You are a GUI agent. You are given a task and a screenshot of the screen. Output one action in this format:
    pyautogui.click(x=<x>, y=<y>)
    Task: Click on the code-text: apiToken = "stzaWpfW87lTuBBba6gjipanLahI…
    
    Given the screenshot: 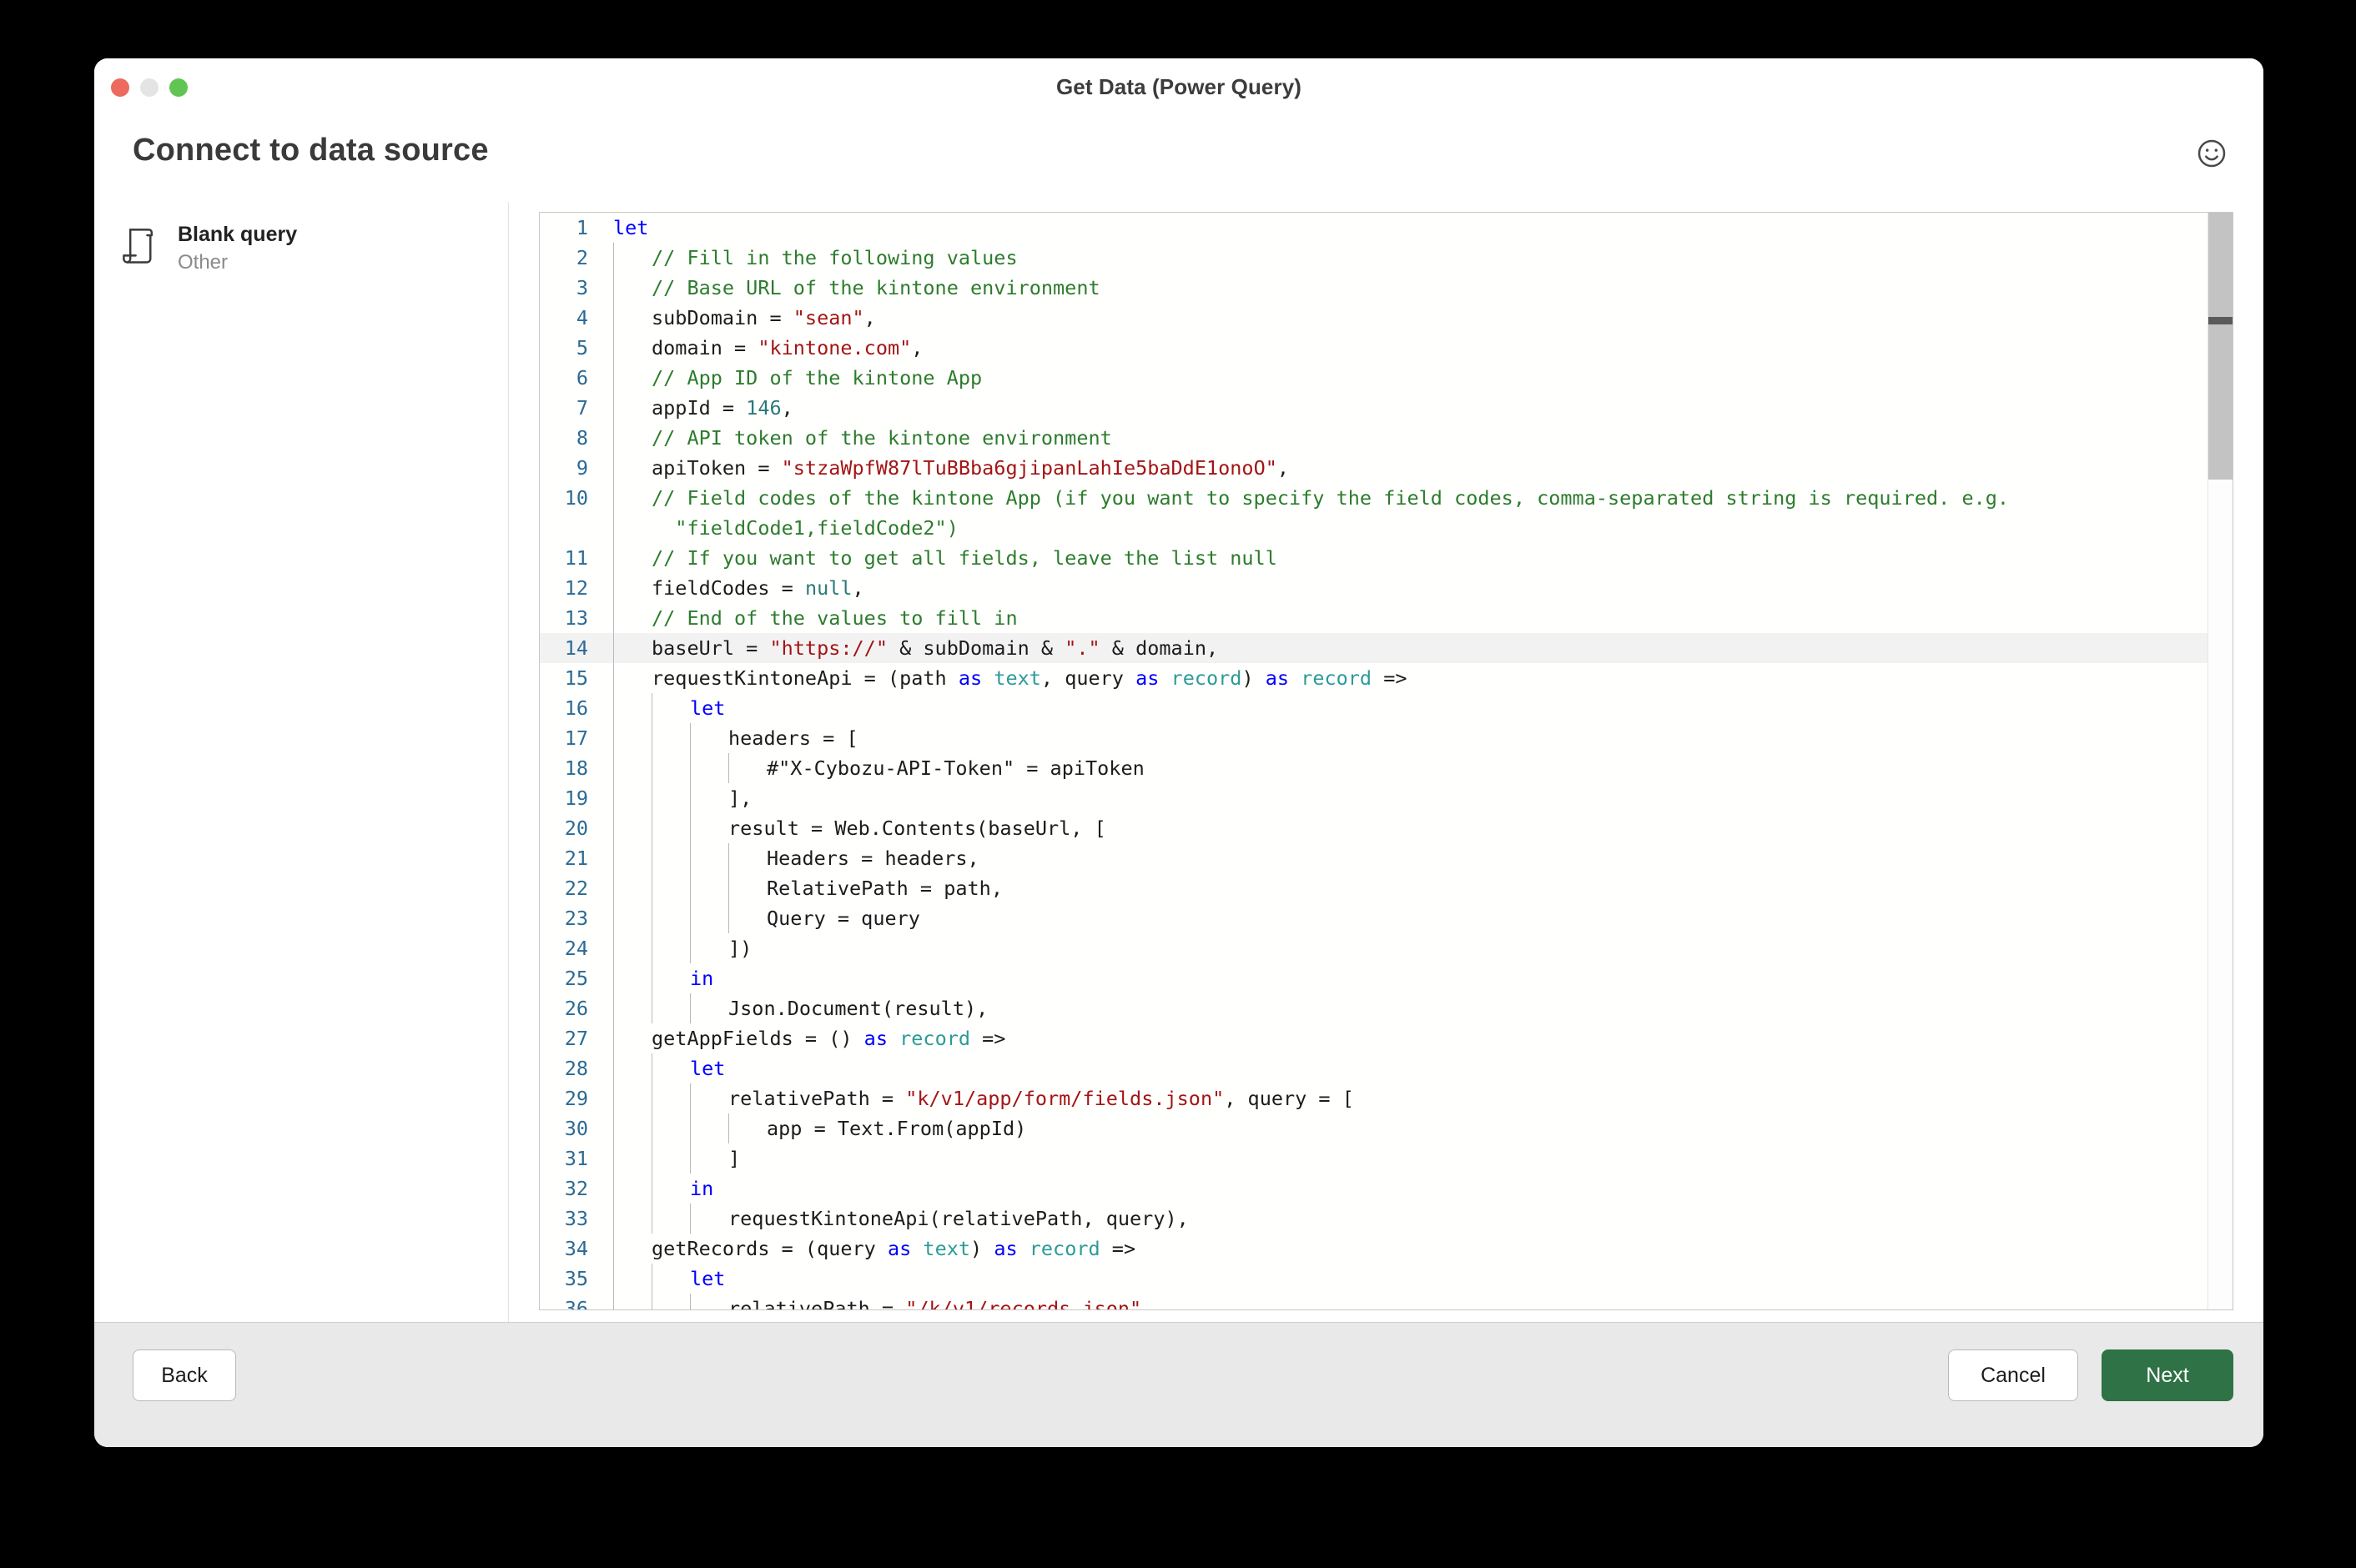 What is the action you would take?
    pyautogui.click(x=1417, y=468)
    